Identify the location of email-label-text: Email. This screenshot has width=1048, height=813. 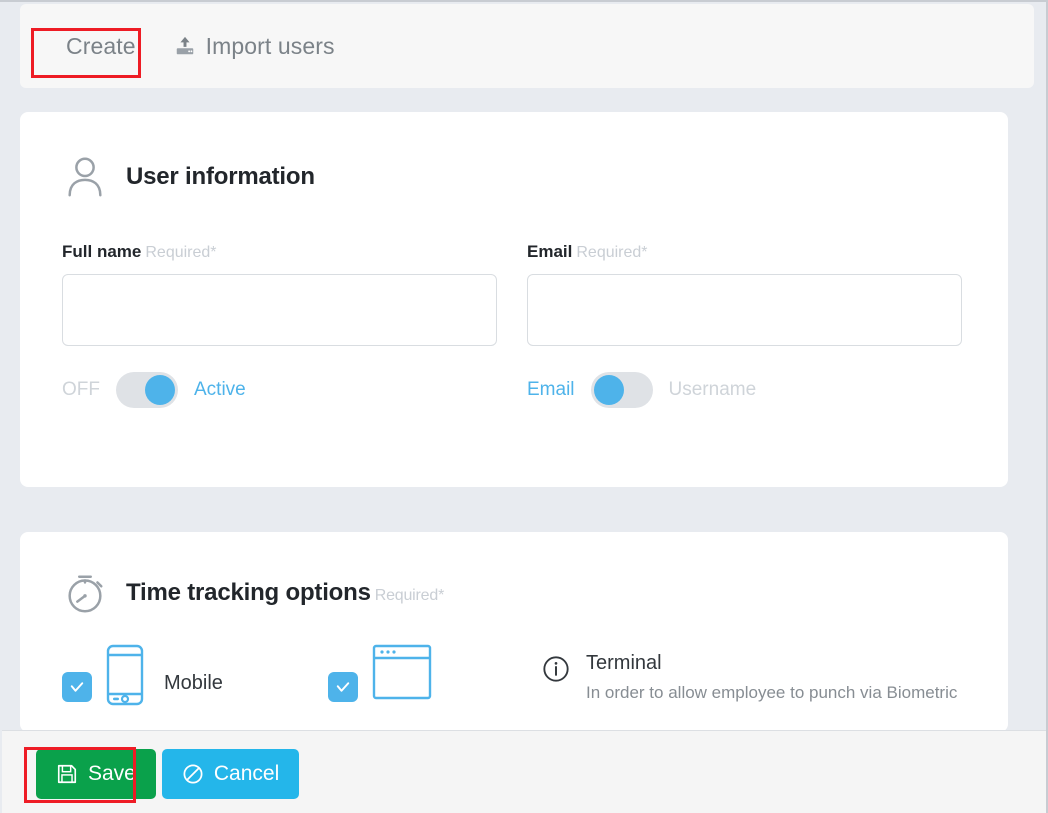
(550, 251).